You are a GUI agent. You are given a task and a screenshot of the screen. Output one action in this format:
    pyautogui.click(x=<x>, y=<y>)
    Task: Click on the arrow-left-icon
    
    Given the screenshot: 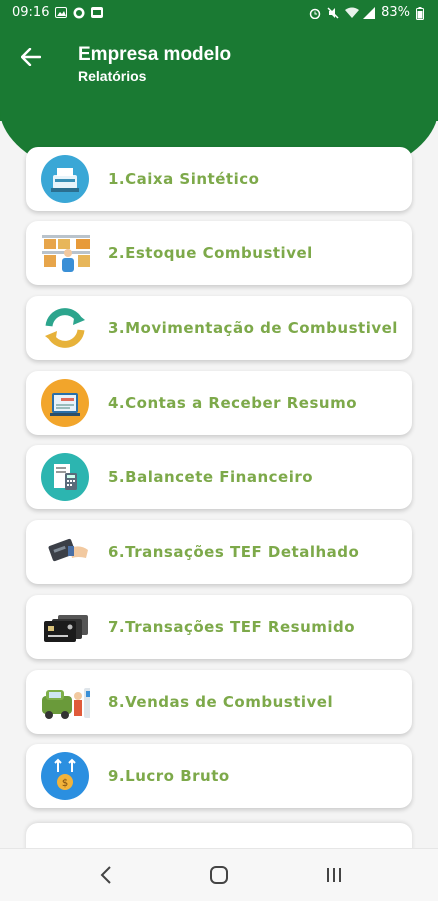 What is the action you would take?
    pyautogui.click(x=31, y=57)
    